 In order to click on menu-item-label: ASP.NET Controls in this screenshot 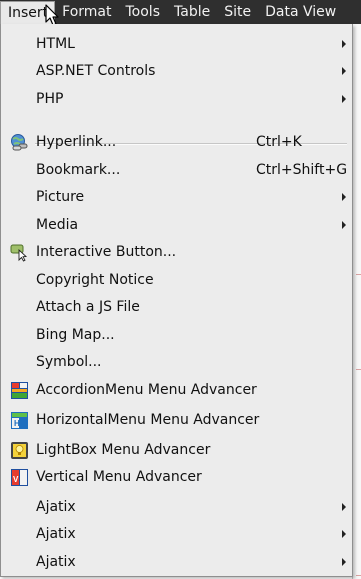, I will do `click(96, 71)`.